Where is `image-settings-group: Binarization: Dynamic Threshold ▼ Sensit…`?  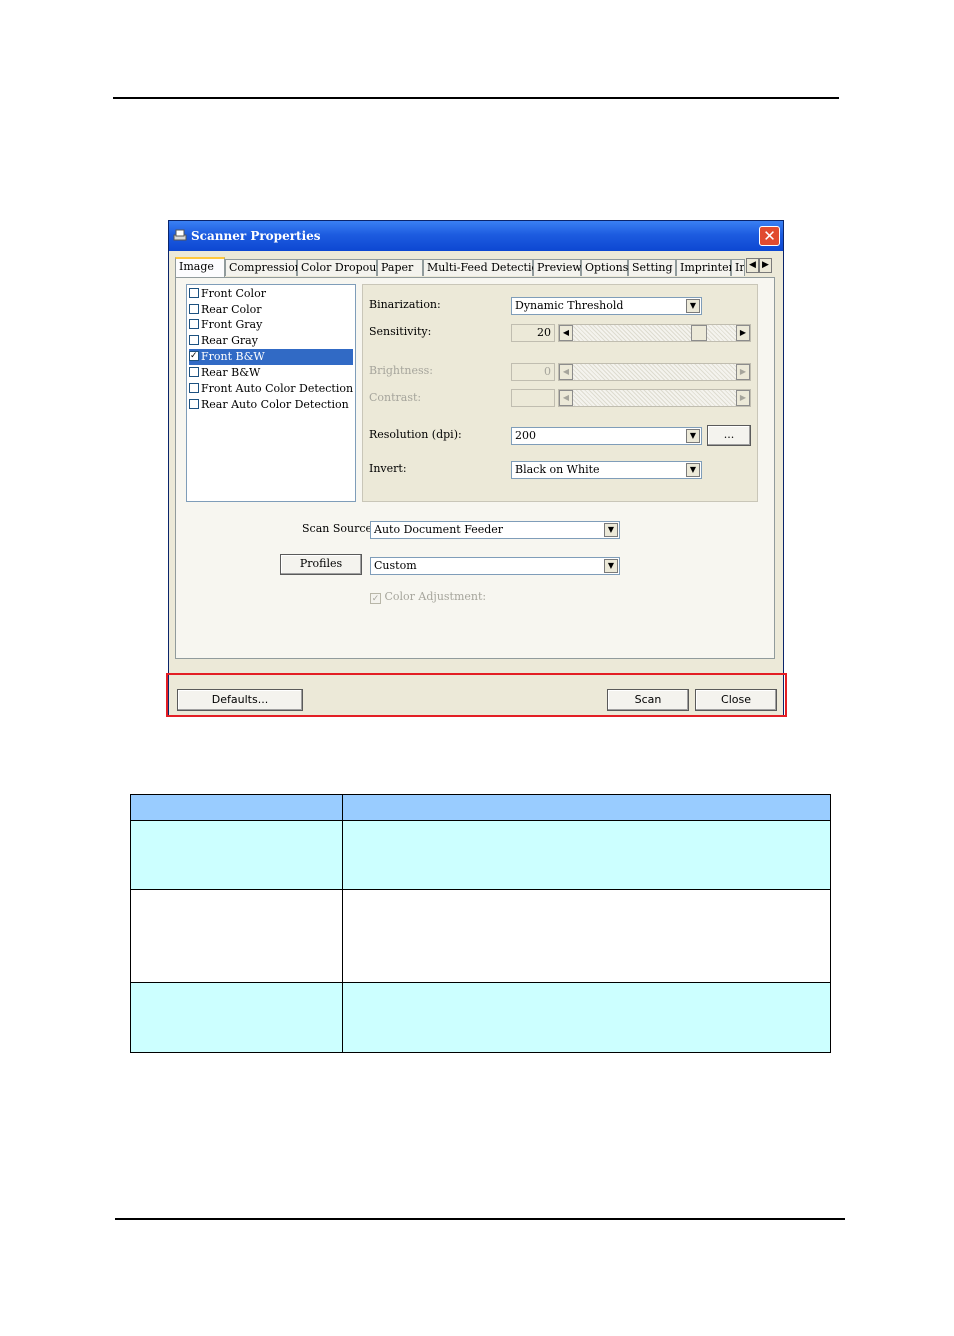
image-settings-group: Binarization: Dynamic Threshold ▼ Sensit… is located at coordinates (560, 393).